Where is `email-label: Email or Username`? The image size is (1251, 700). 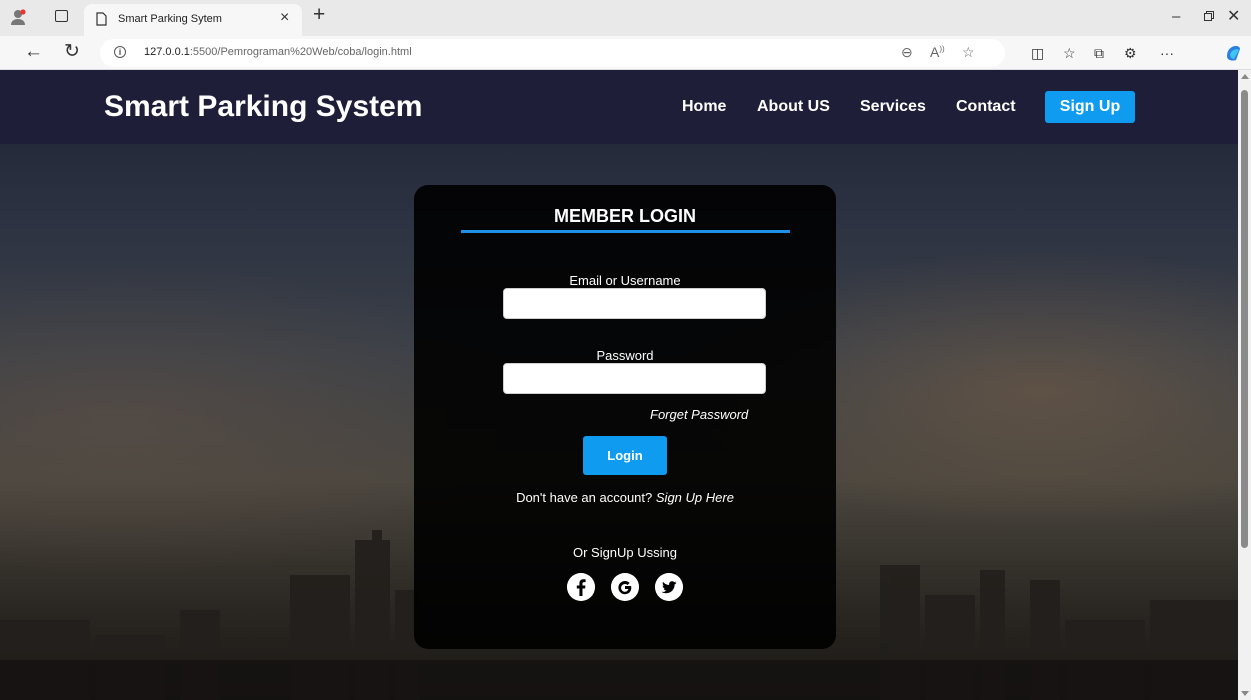
email-label: Email or Username is located at coordinates (625, 280).